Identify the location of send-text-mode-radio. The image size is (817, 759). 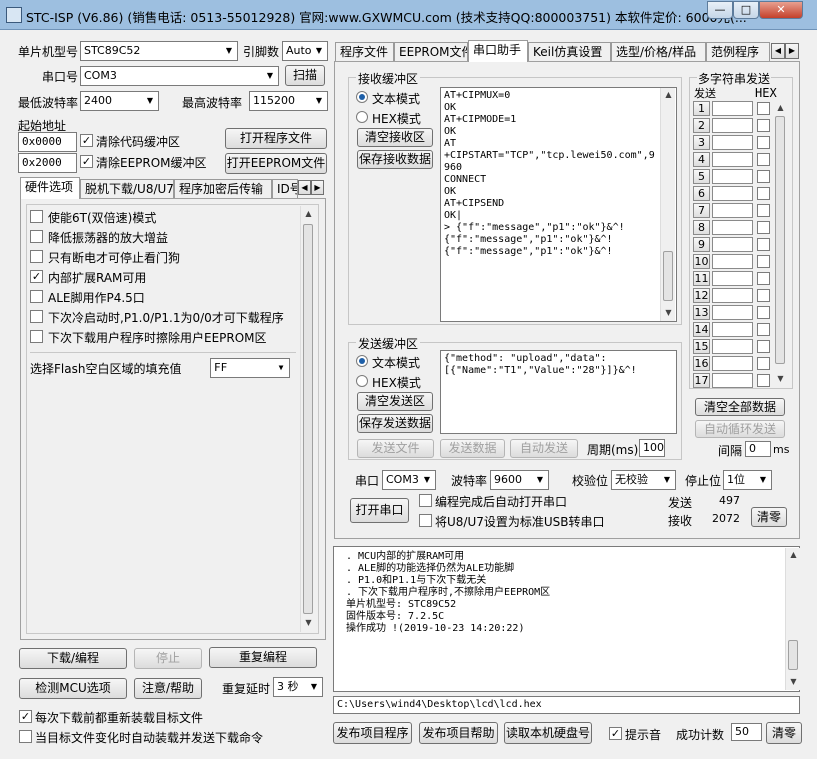
(362, 361).